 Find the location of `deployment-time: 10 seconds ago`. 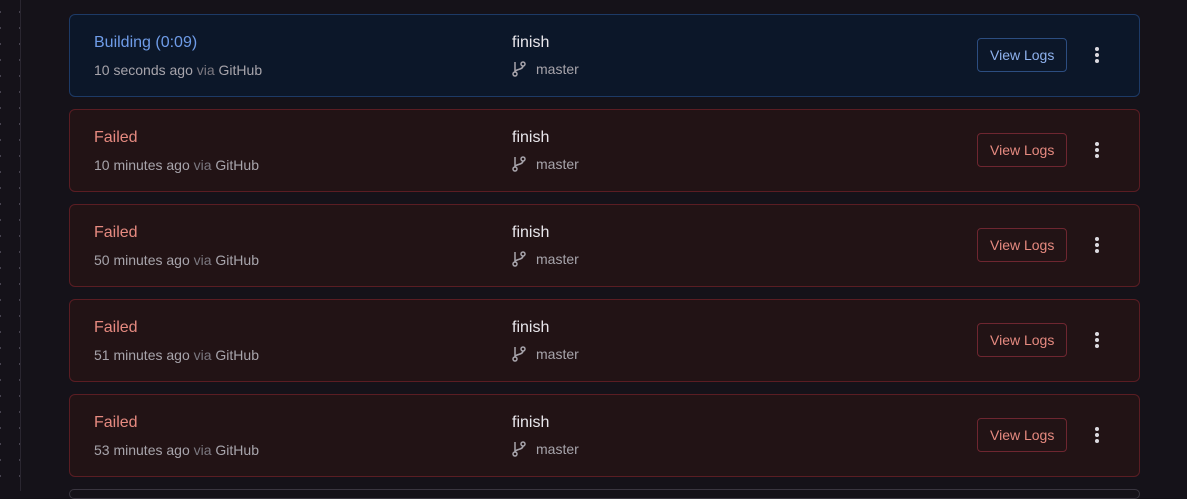

deployment-time: 10 seconds ago is located at coordinates (143, 70).